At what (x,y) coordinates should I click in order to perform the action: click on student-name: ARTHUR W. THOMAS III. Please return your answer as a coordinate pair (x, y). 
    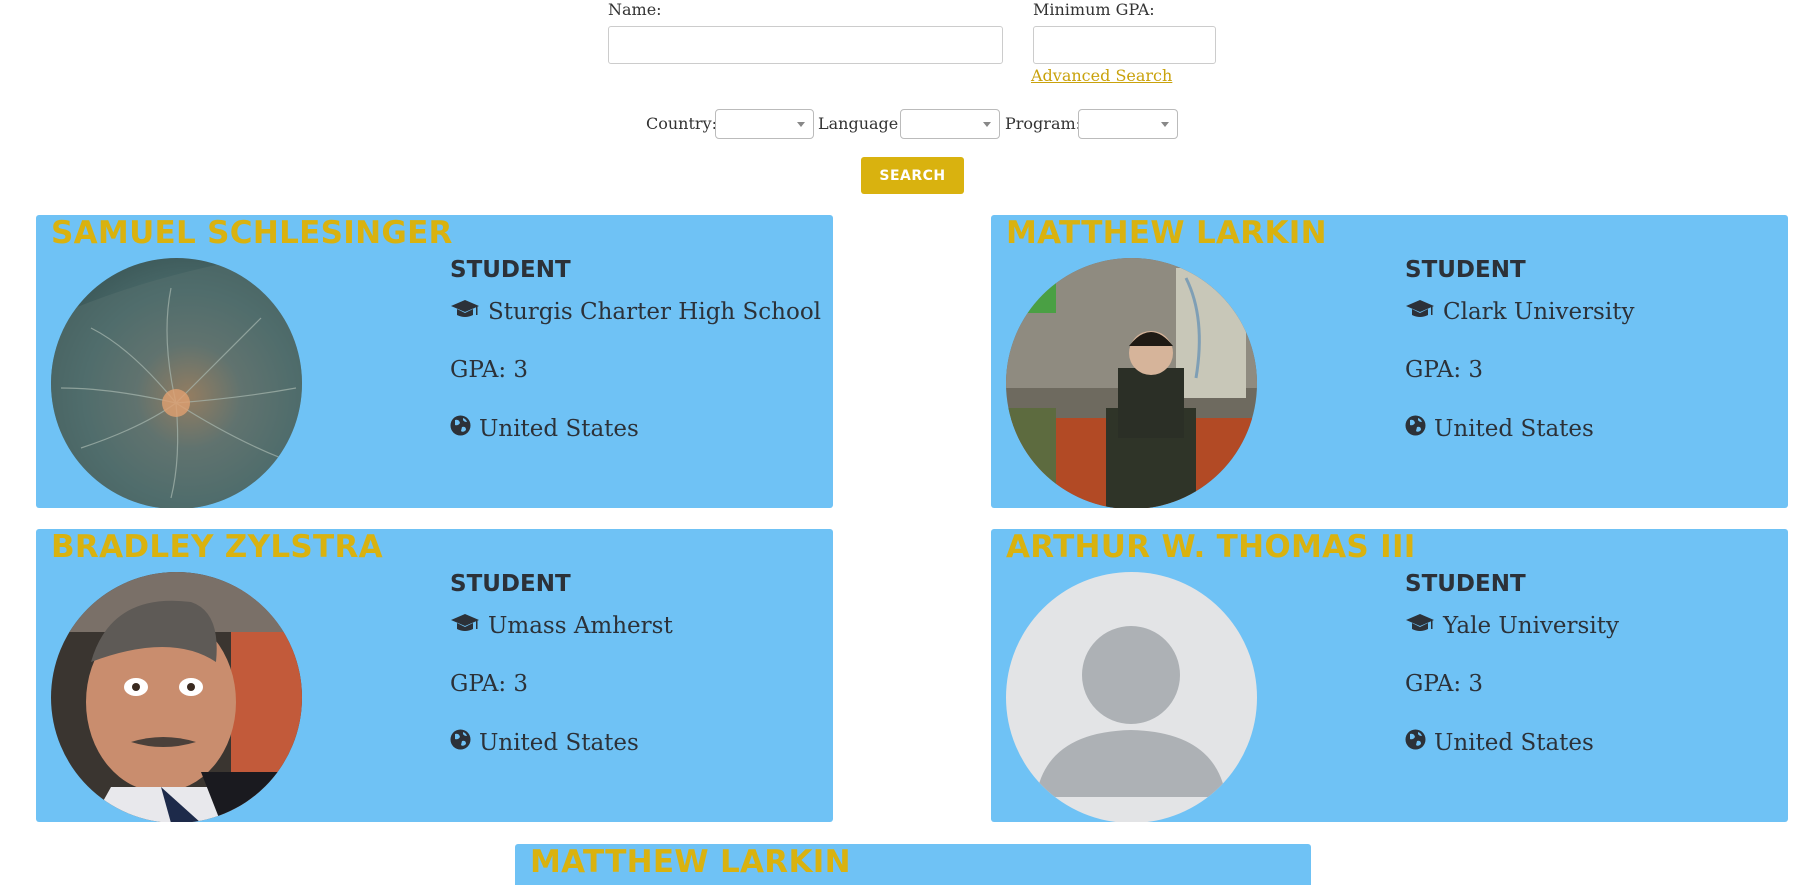
    Looking at the image, I should click on (1211, 547).